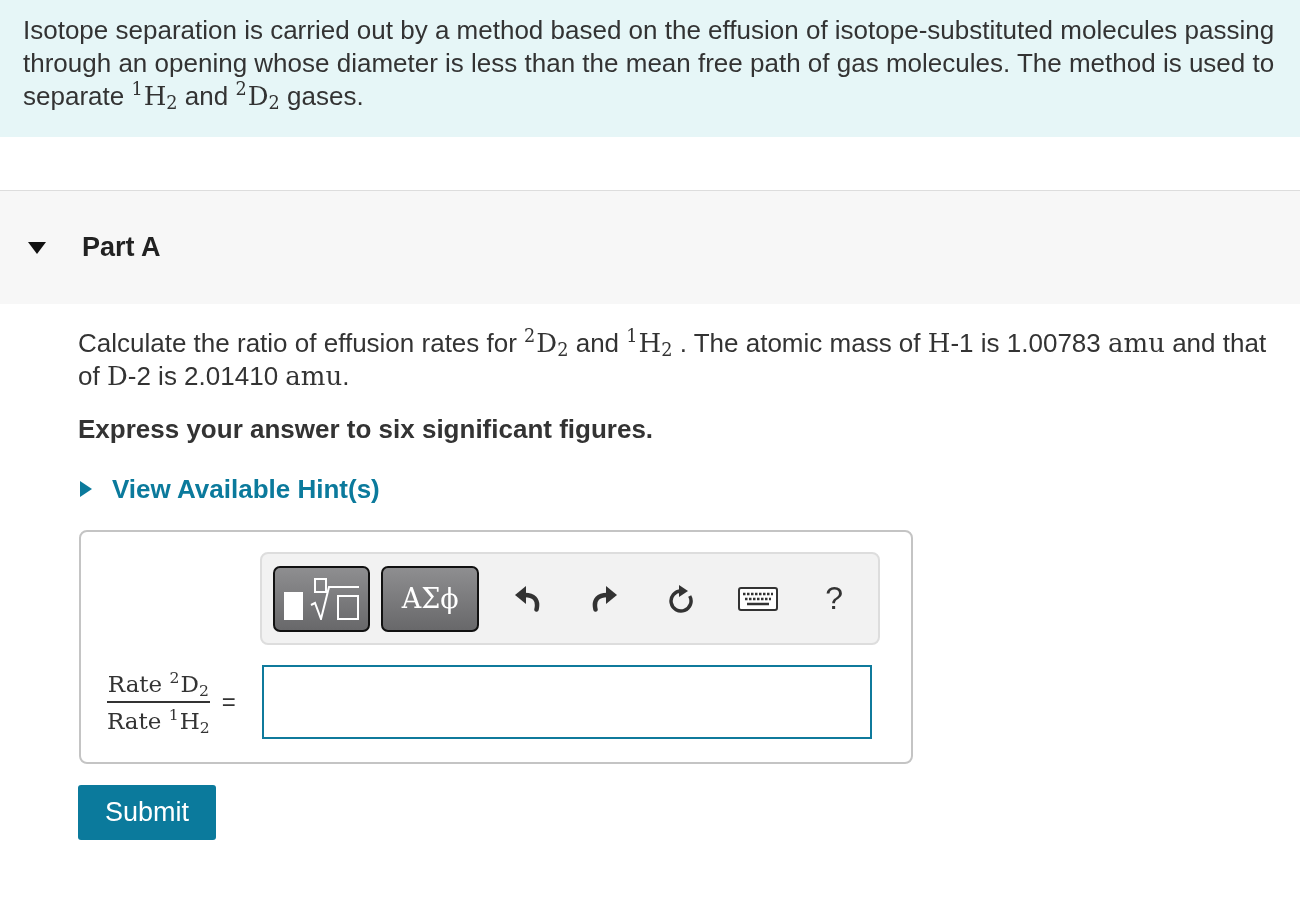  What do you see at coordinates (121, 247) in the screenshot?
I see `part-title: Part A` at bounding box center [121, 247].